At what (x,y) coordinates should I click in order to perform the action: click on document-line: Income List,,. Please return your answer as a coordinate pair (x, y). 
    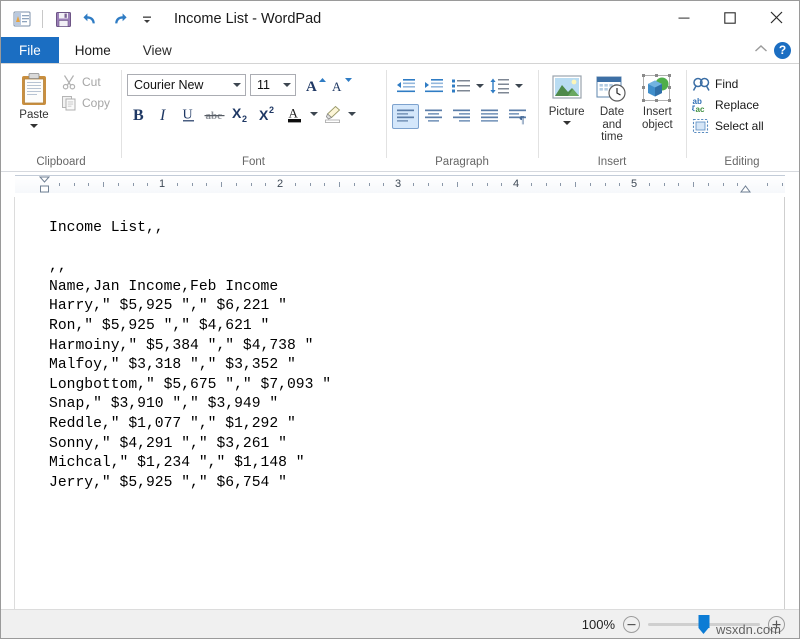
    Looking at the image, I should click on (106, 228).